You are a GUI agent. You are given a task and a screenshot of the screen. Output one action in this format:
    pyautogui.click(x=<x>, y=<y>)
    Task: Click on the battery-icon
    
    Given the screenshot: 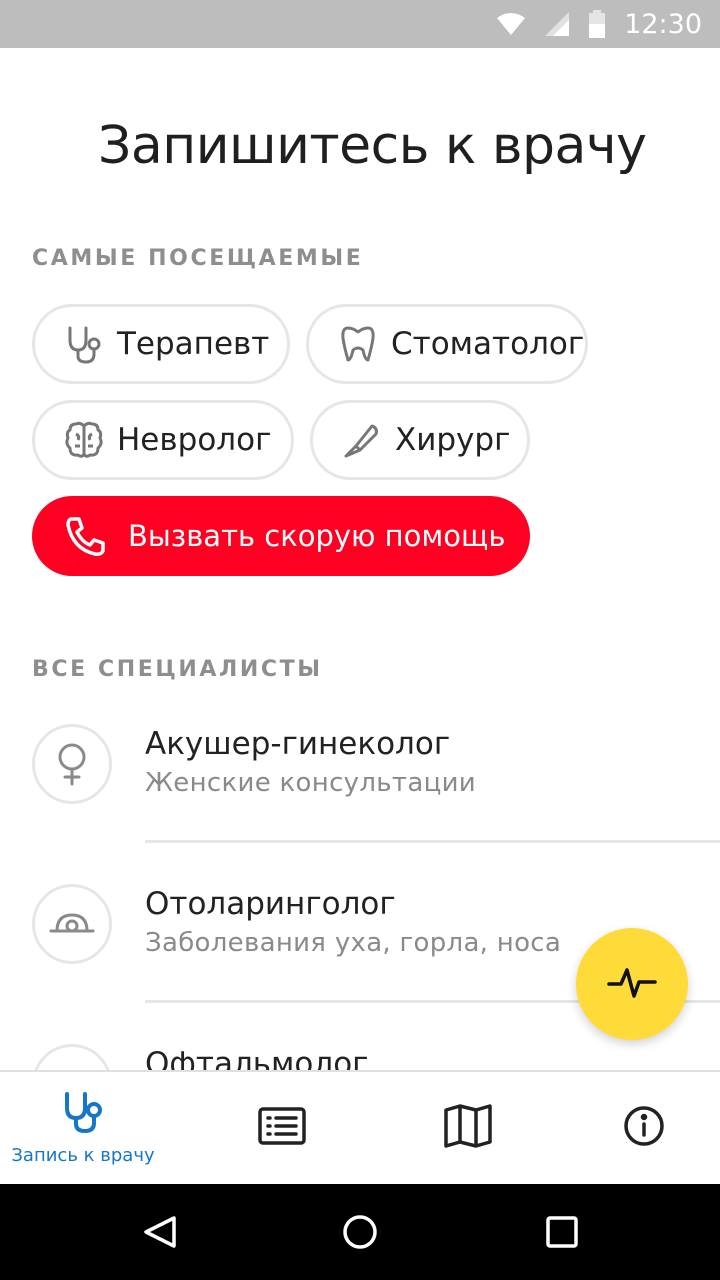 What is the action you would take?
    pyautogui.click(x=597, y=24)
    